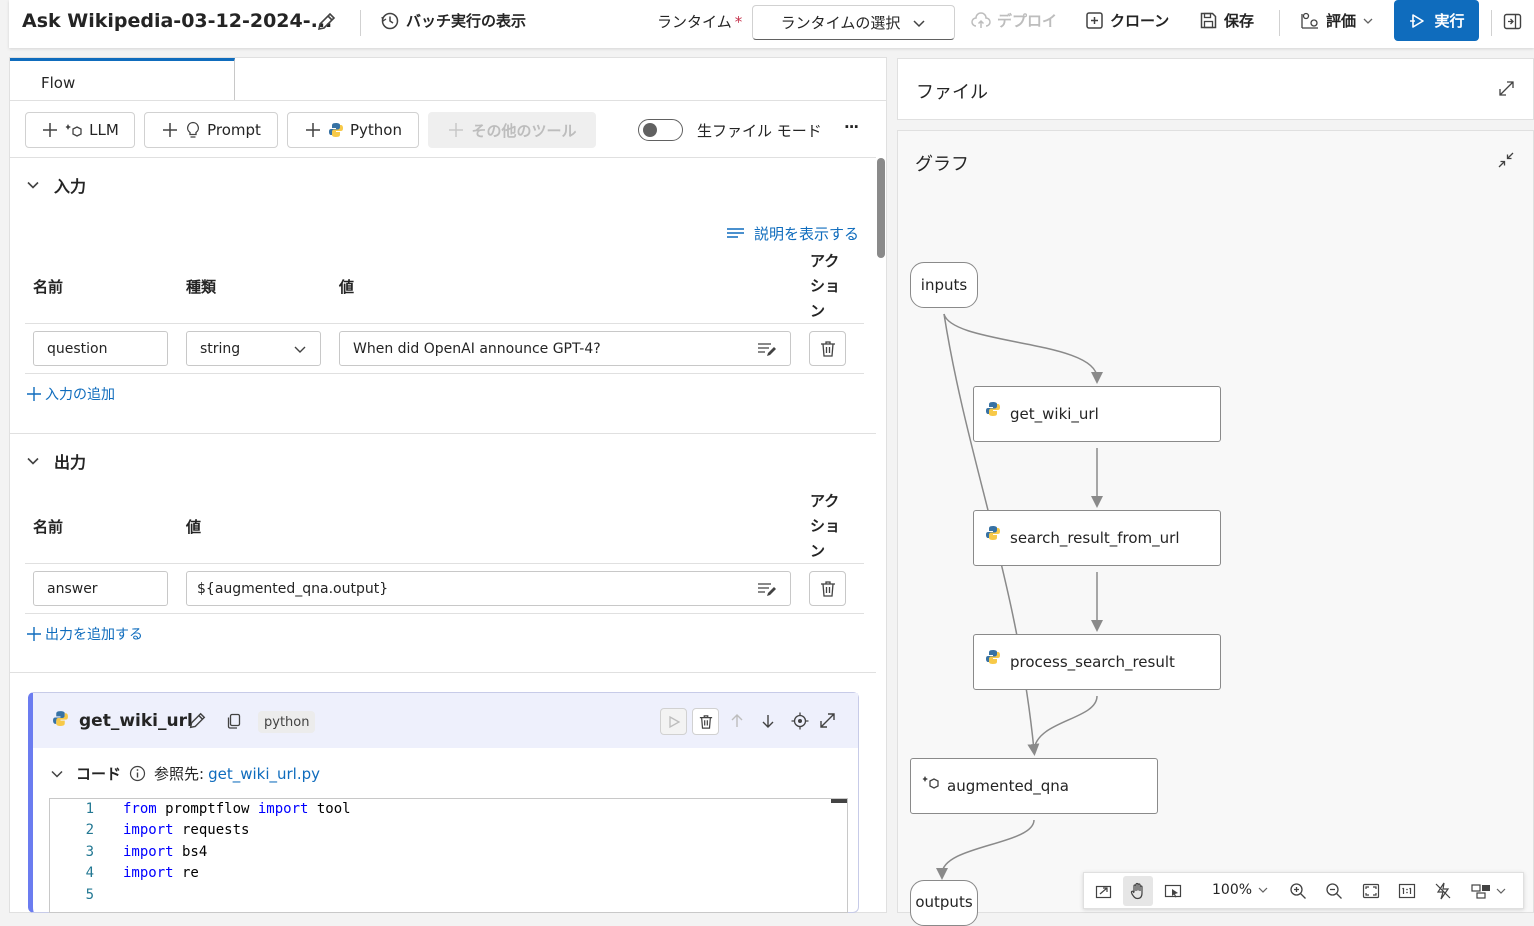  I want to click on outputs-col-value: 値, so click(194, 527).